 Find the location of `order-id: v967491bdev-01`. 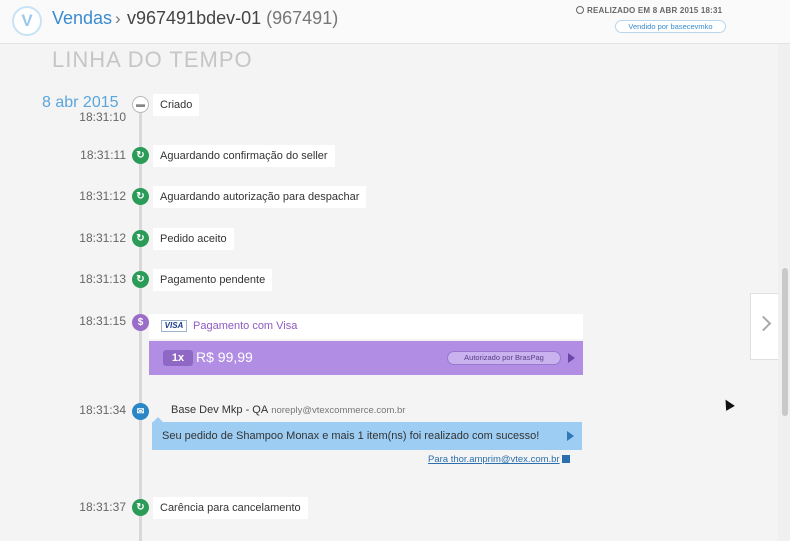

order-id: v967491bdev-01 is located at coordinates (194, 18).